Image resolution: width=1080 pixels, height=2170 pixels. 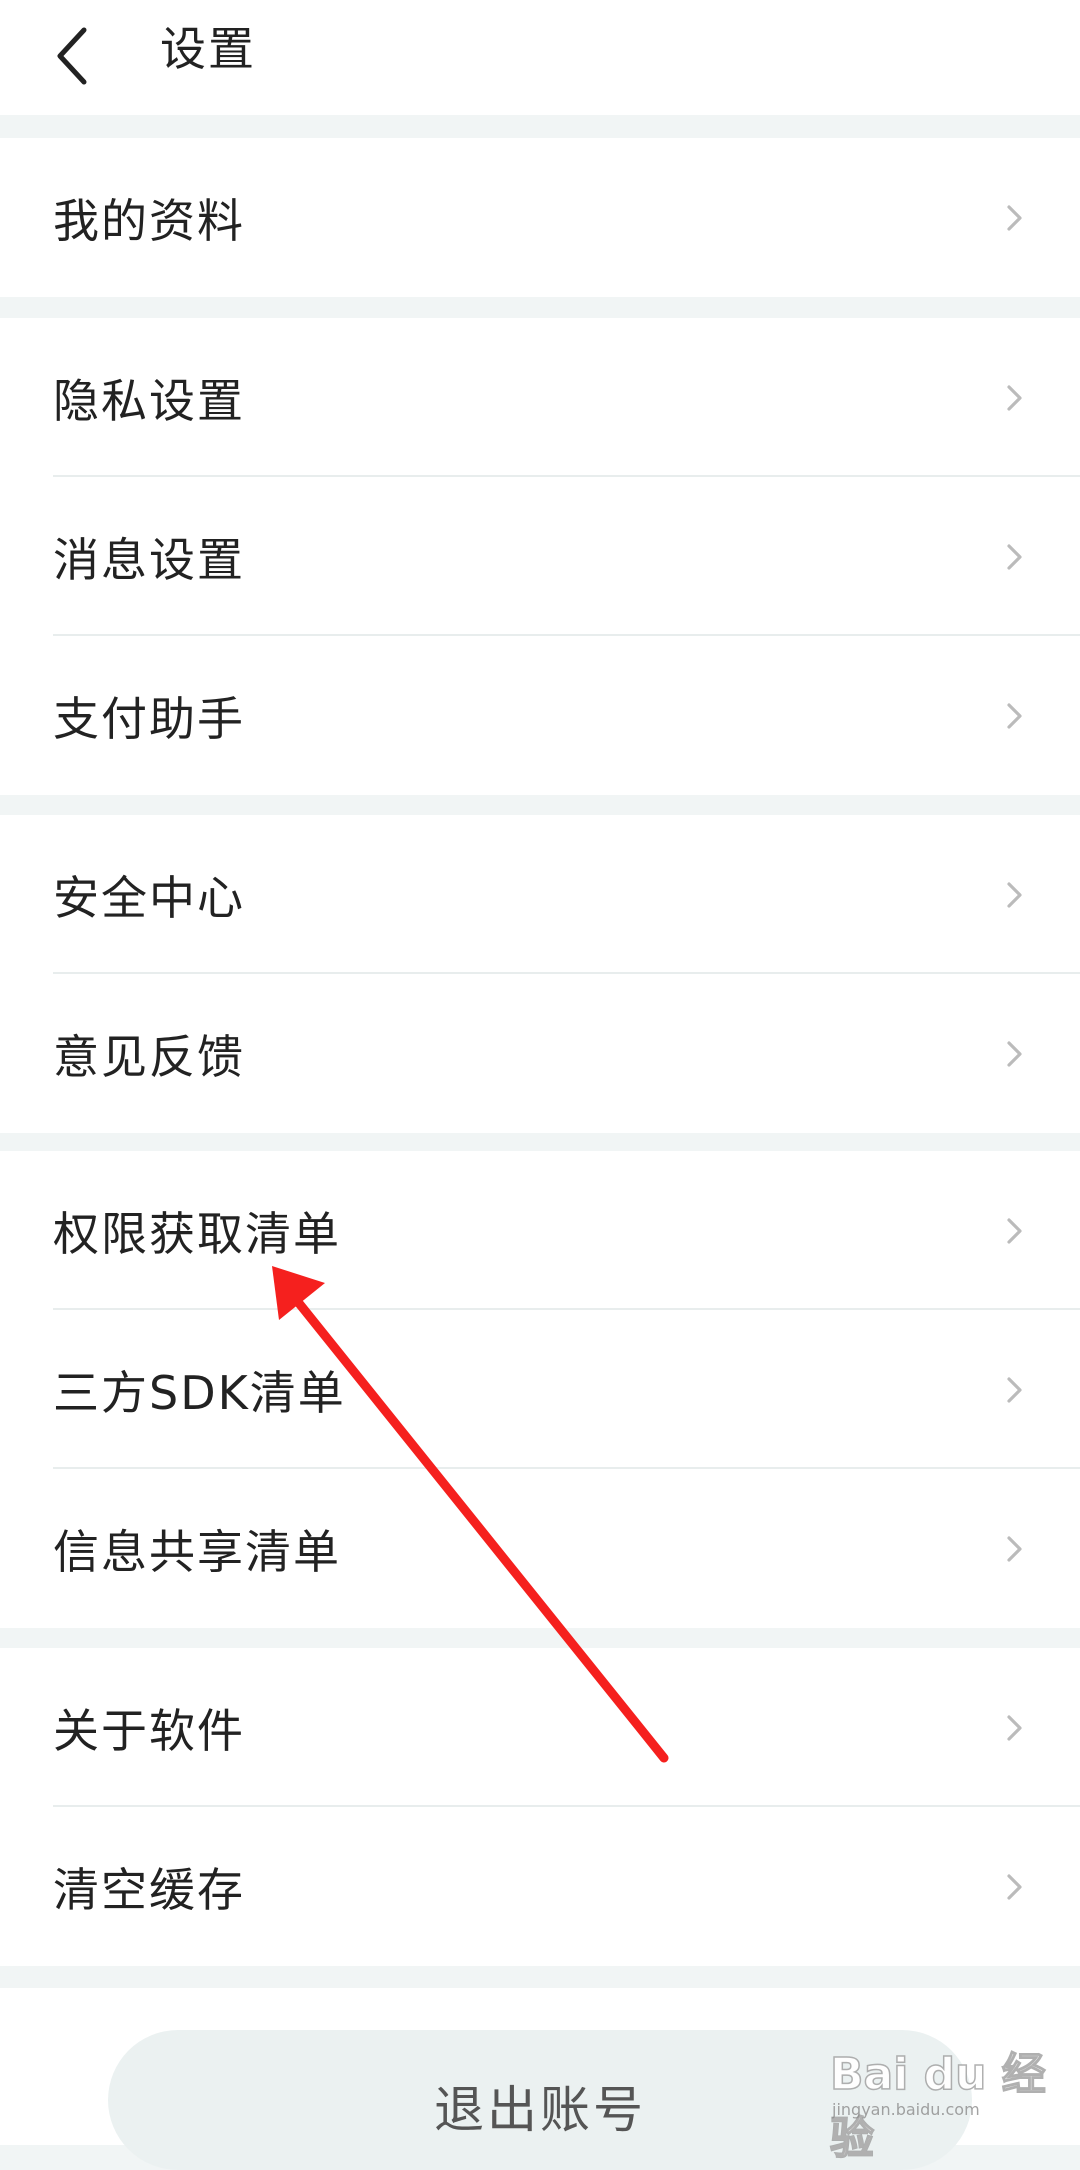 I want to click on header-bar: 设置, so click(x=540, y=57).